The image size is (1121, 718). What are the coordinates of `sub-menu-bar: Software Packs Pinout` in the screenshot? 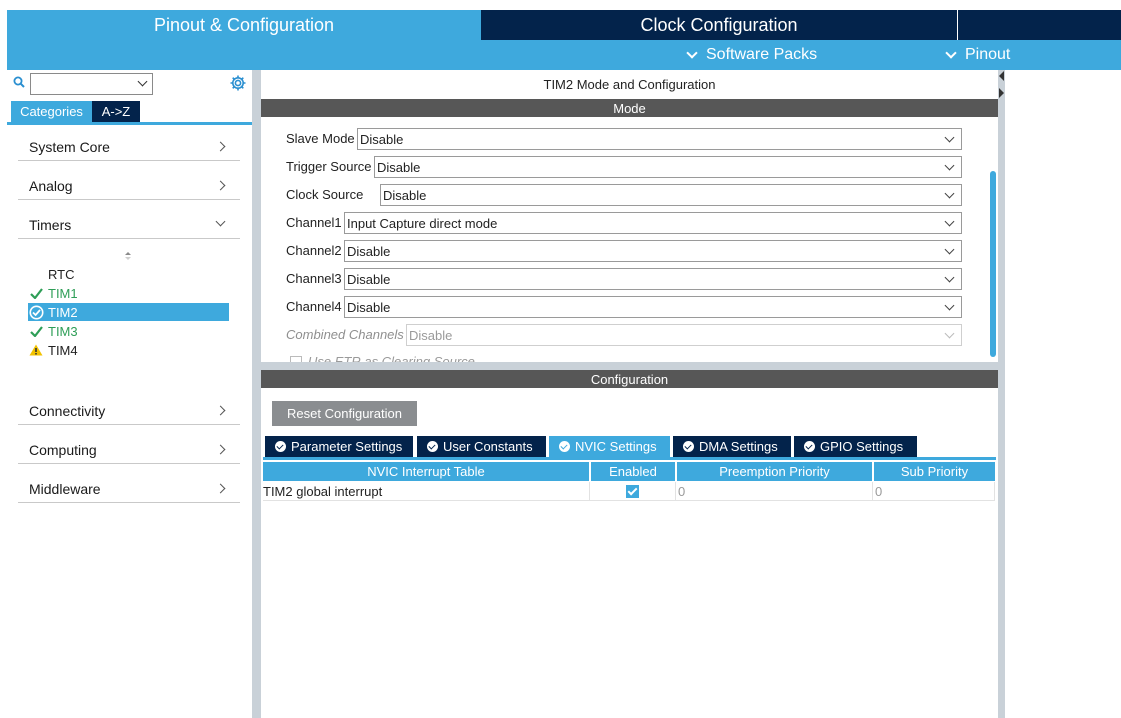 It's located at (564, 55).